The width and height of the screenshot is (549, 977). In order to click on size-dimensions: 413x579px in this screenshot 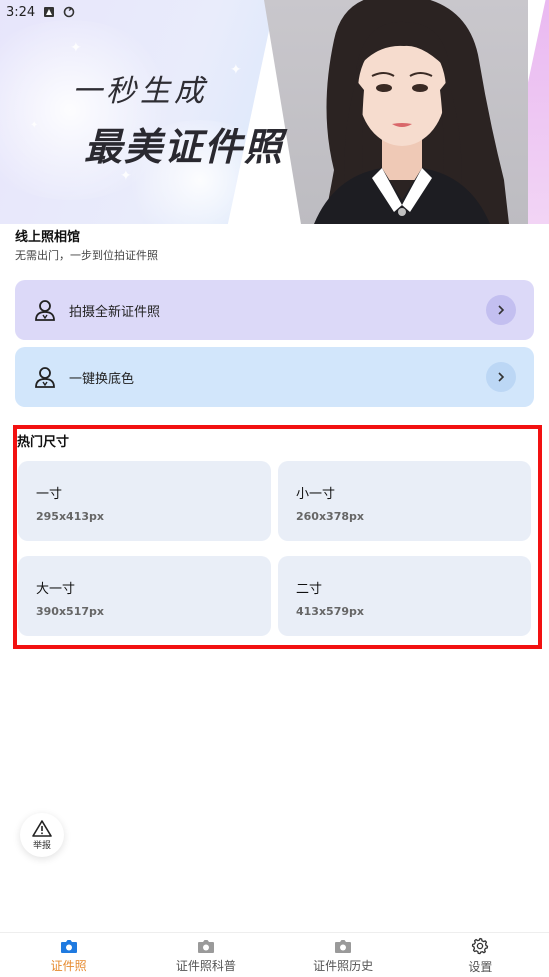, I will do `click(330, 611)`.